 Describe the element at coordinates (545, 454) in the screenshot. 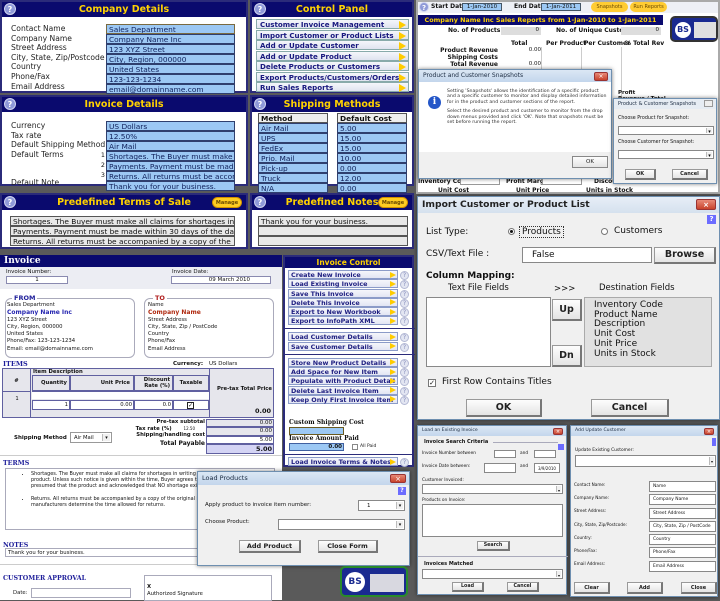

I see `number-to-field` at that location.